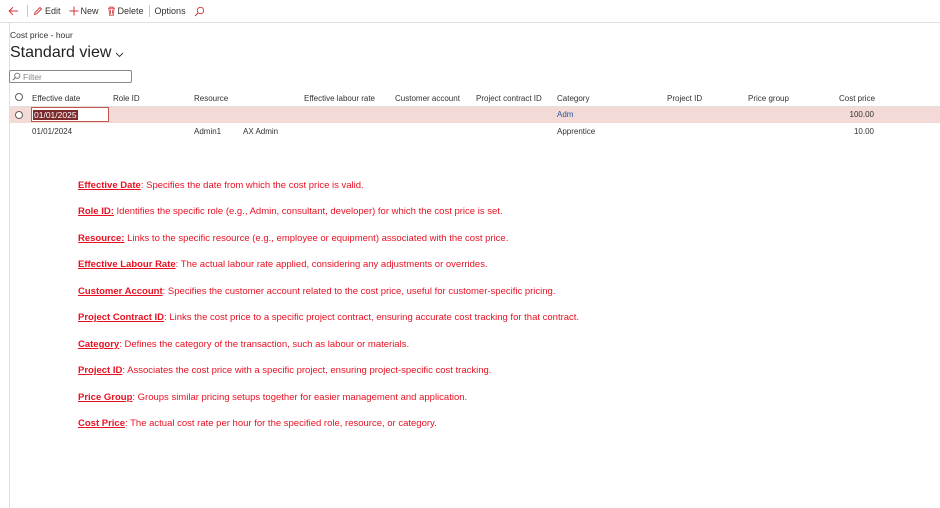 Image resolution: width=940 pixels, height=508 pixels. Describe the element at coordinates (19, 97) in the screenshot. I see `select-all-radio` at that location.